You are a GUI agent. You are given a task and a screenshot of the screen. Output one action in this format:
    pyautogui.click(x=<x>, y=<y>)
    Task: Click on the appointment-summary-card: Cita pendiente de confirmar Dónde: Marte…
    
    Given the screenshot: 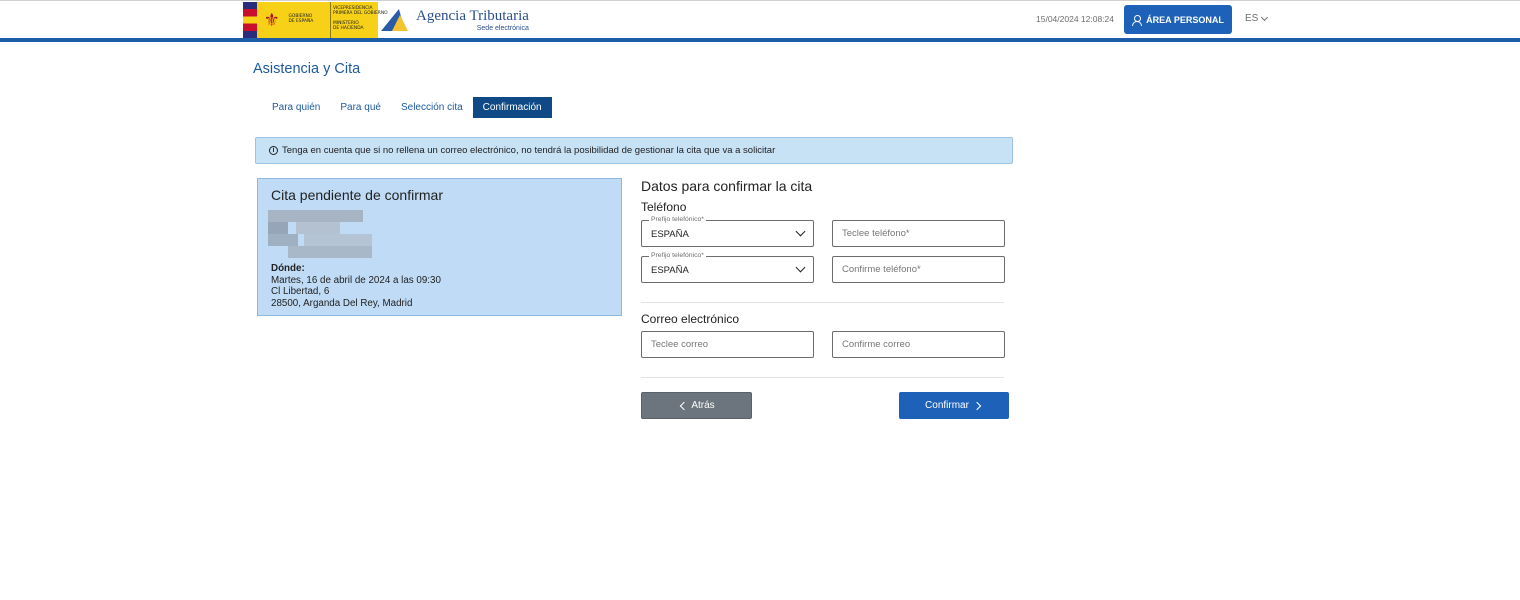 What is the action you would take?
    pyautogui.click(x=439, y=247)
    